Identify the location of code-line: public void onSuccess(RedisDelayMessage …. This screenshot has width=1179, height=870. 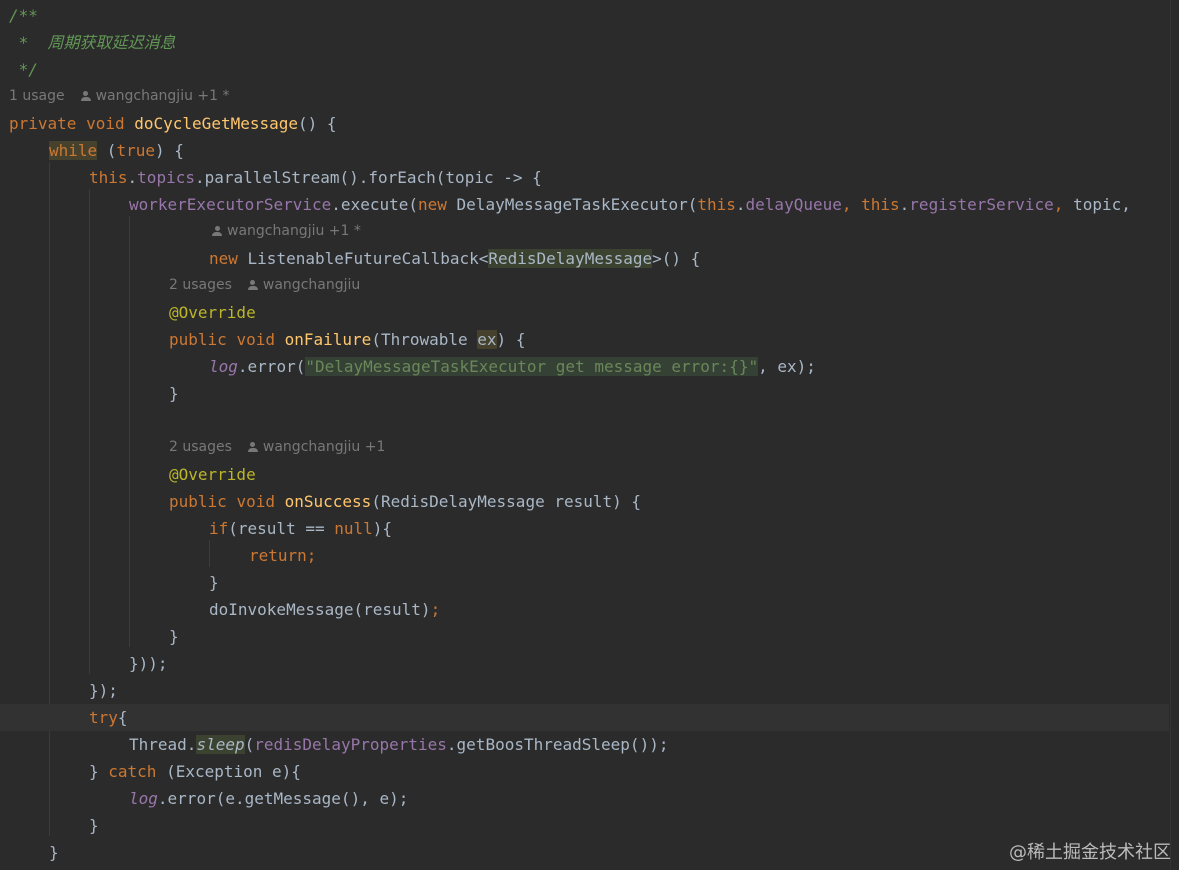
(674, 501).